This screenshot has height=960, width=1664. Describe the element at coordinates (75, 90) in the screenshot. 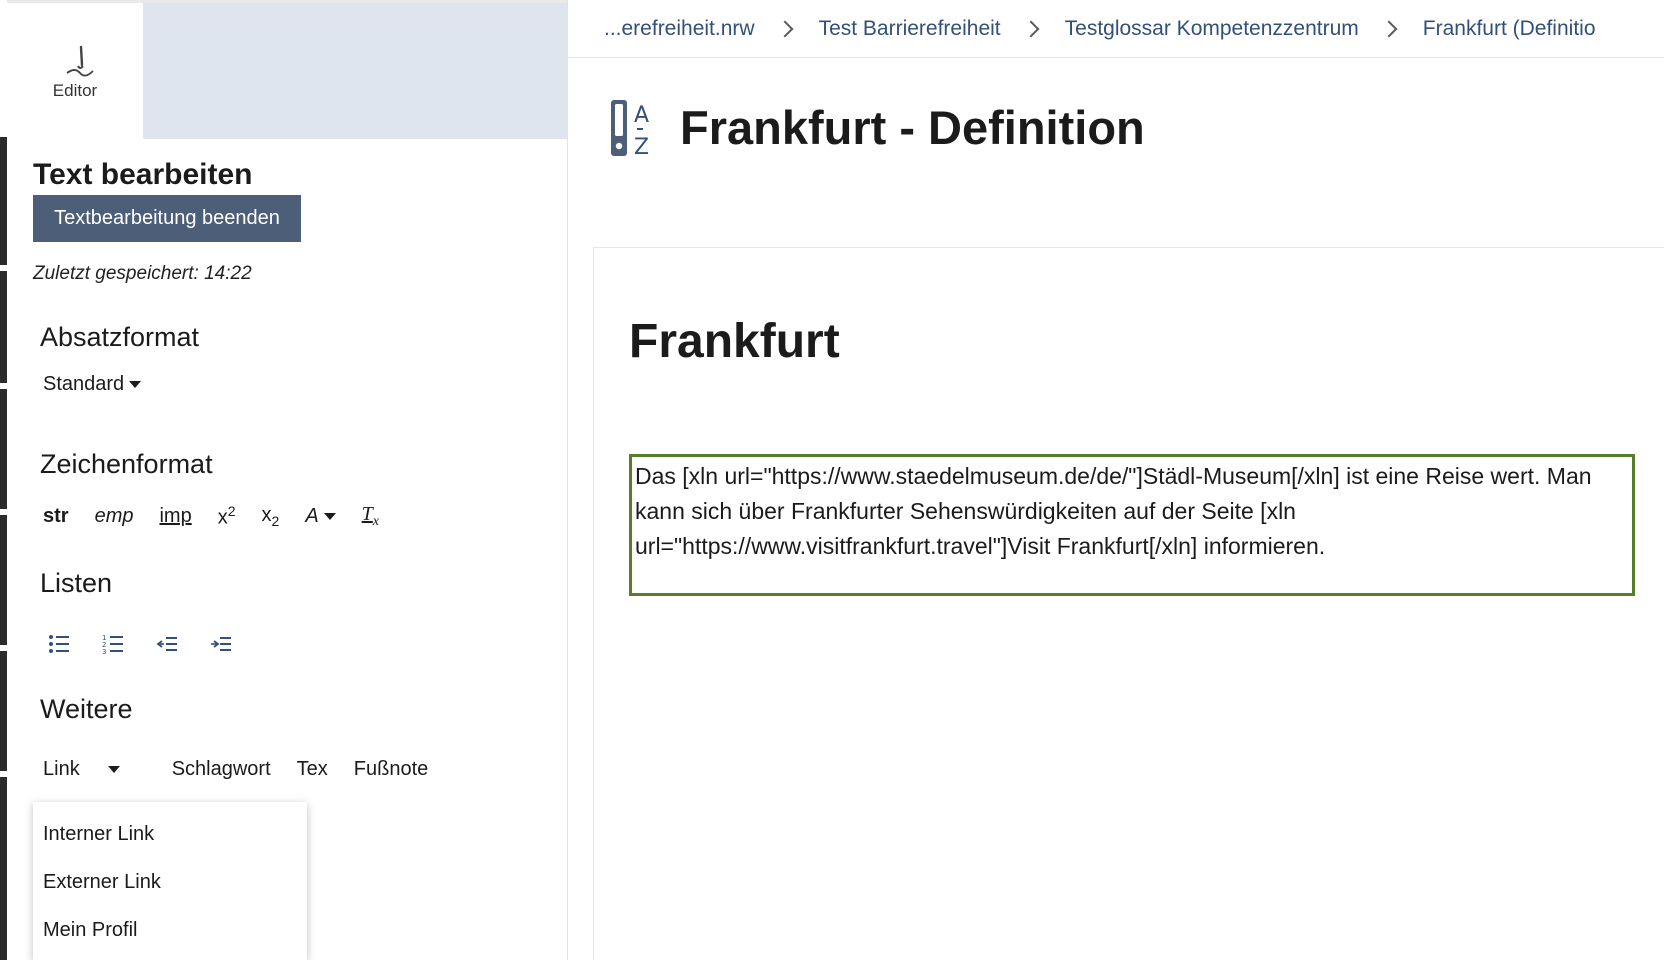

I see `tab-editor-label: Editor` at that location.